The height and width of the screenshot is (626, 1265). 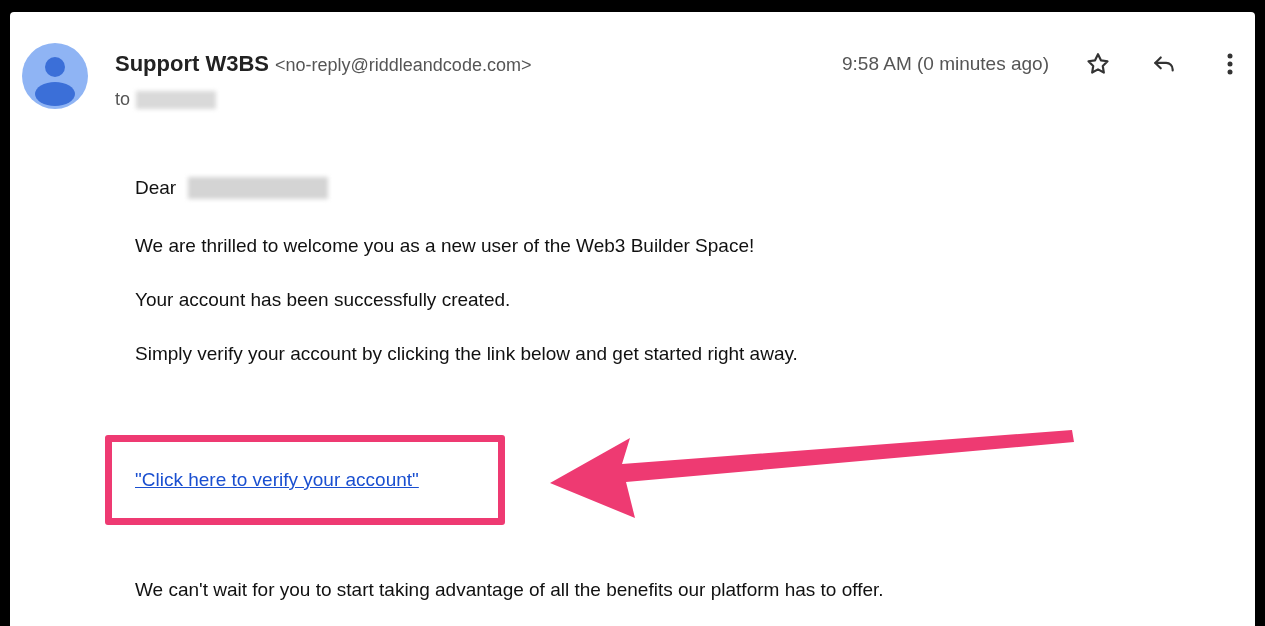 I want to click on body-paragraph: Your account has been successfully created., so click(x=323, y=300).